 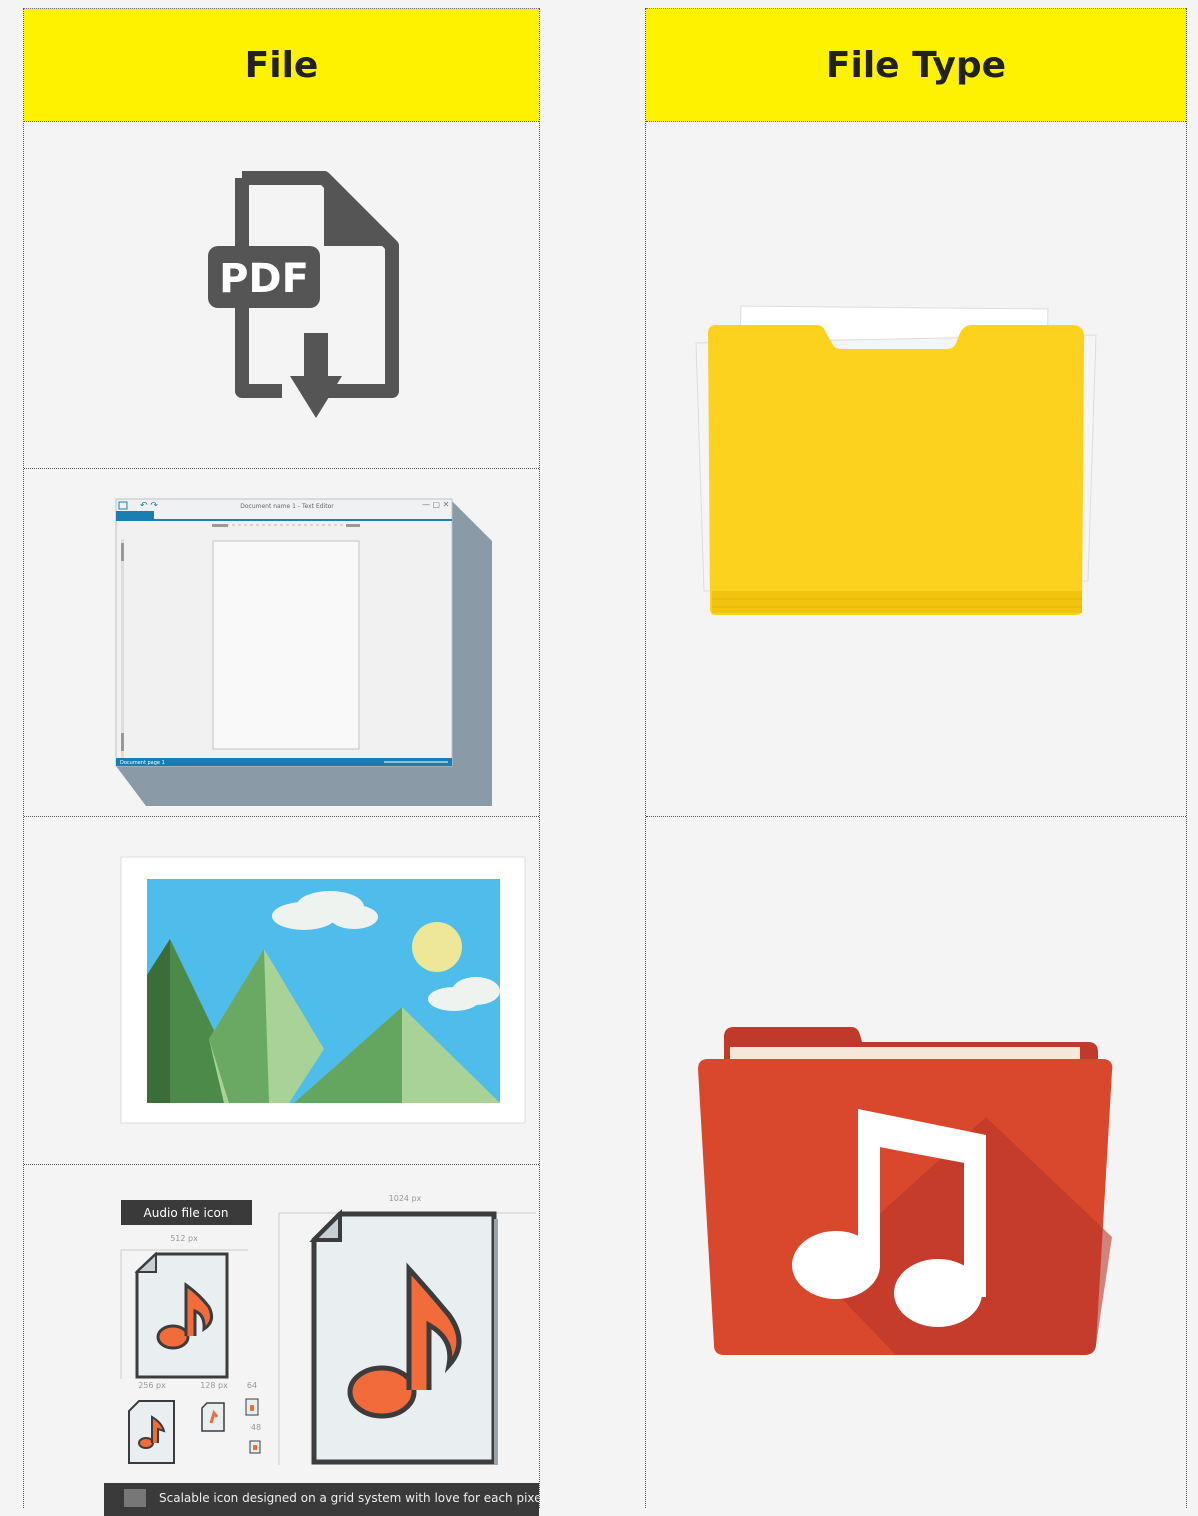 What do you see at coordinates (287, 506) in the screenshot?
I see `editor-window-title: Document name 1 - Text Editor` at bounding box center [287, 506].